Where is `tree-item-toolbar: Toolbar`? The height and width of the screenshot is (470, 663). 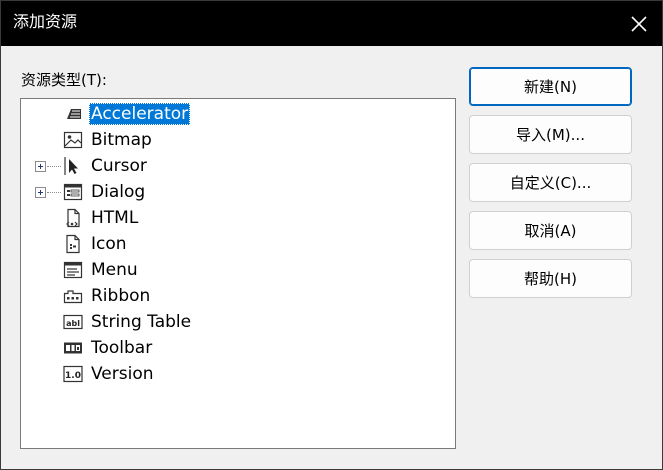
tree-item-toolbar: Toolbar is located at coordinates (236, 348).